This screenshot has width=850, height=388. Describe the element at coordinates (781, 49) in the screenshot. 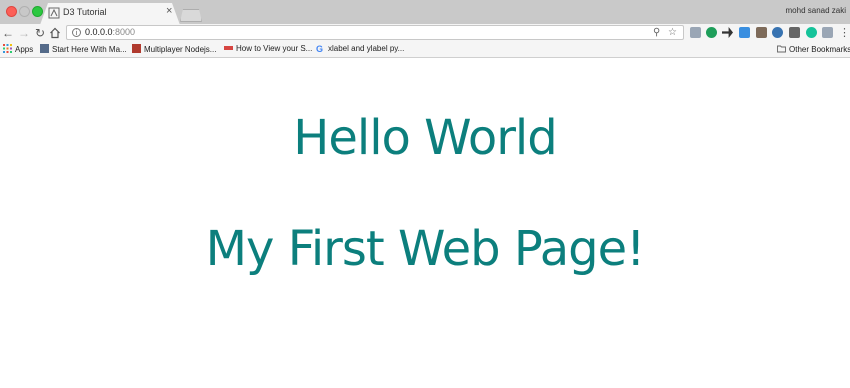

I see `folder-icon` at that location.